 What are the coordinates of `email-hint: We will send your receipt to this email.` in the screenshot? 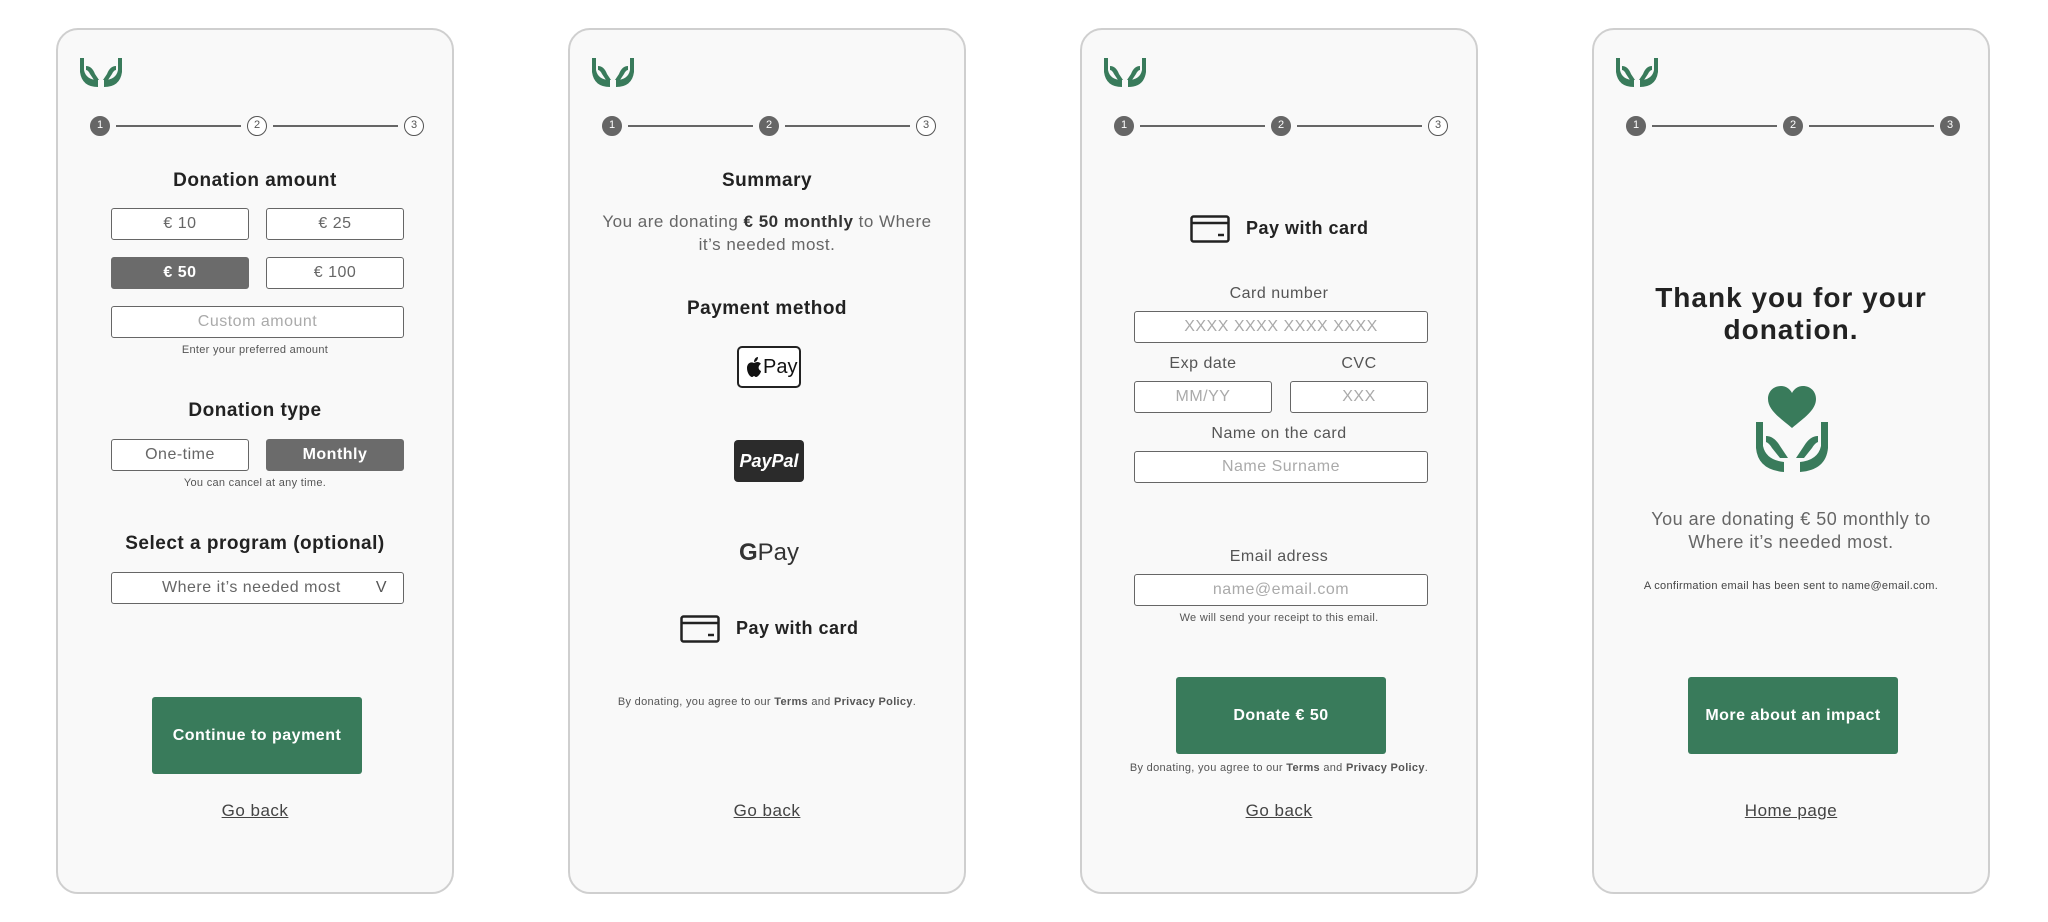 It's located at (1279, 618).